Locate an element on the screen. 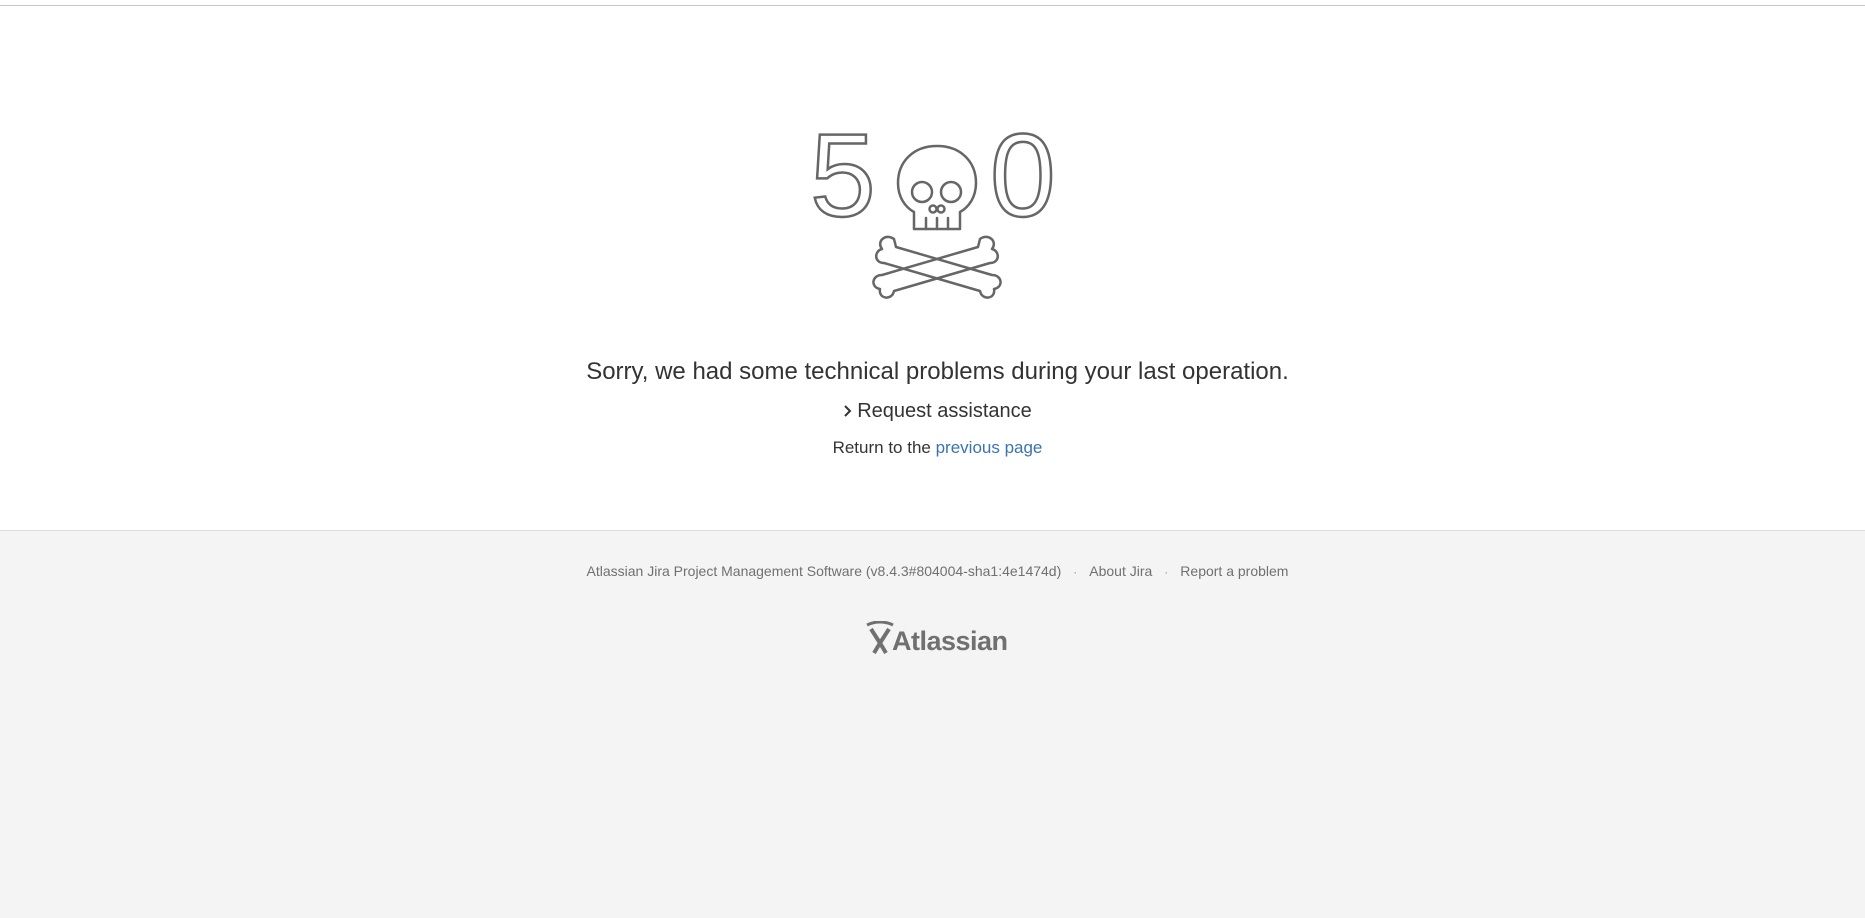 The image size is (1865, 918). previous-page-link: previous page is located at coordinates (989, 447).